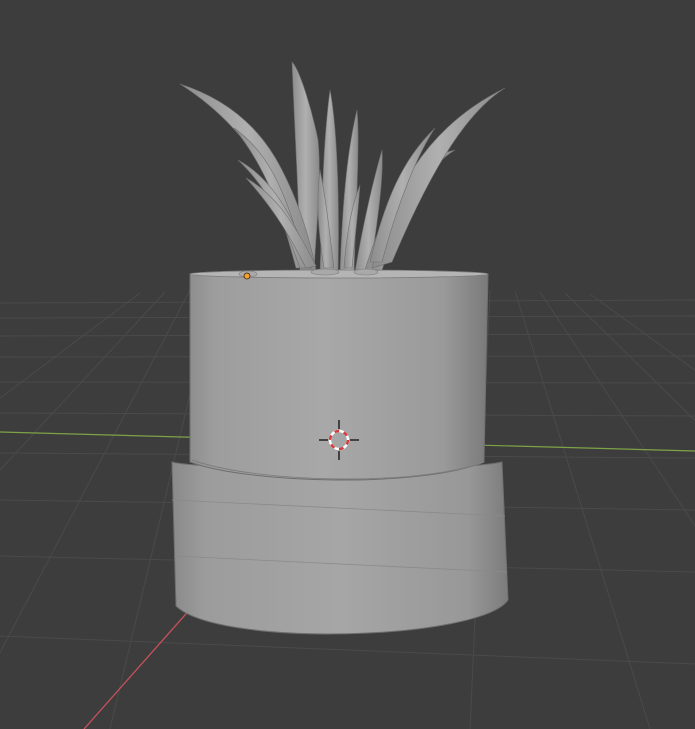 The height and width of the screenshot is (729, 695). Describe the element at coordinates (340, 548) in the screenshot. I see `pot-base` at that location.